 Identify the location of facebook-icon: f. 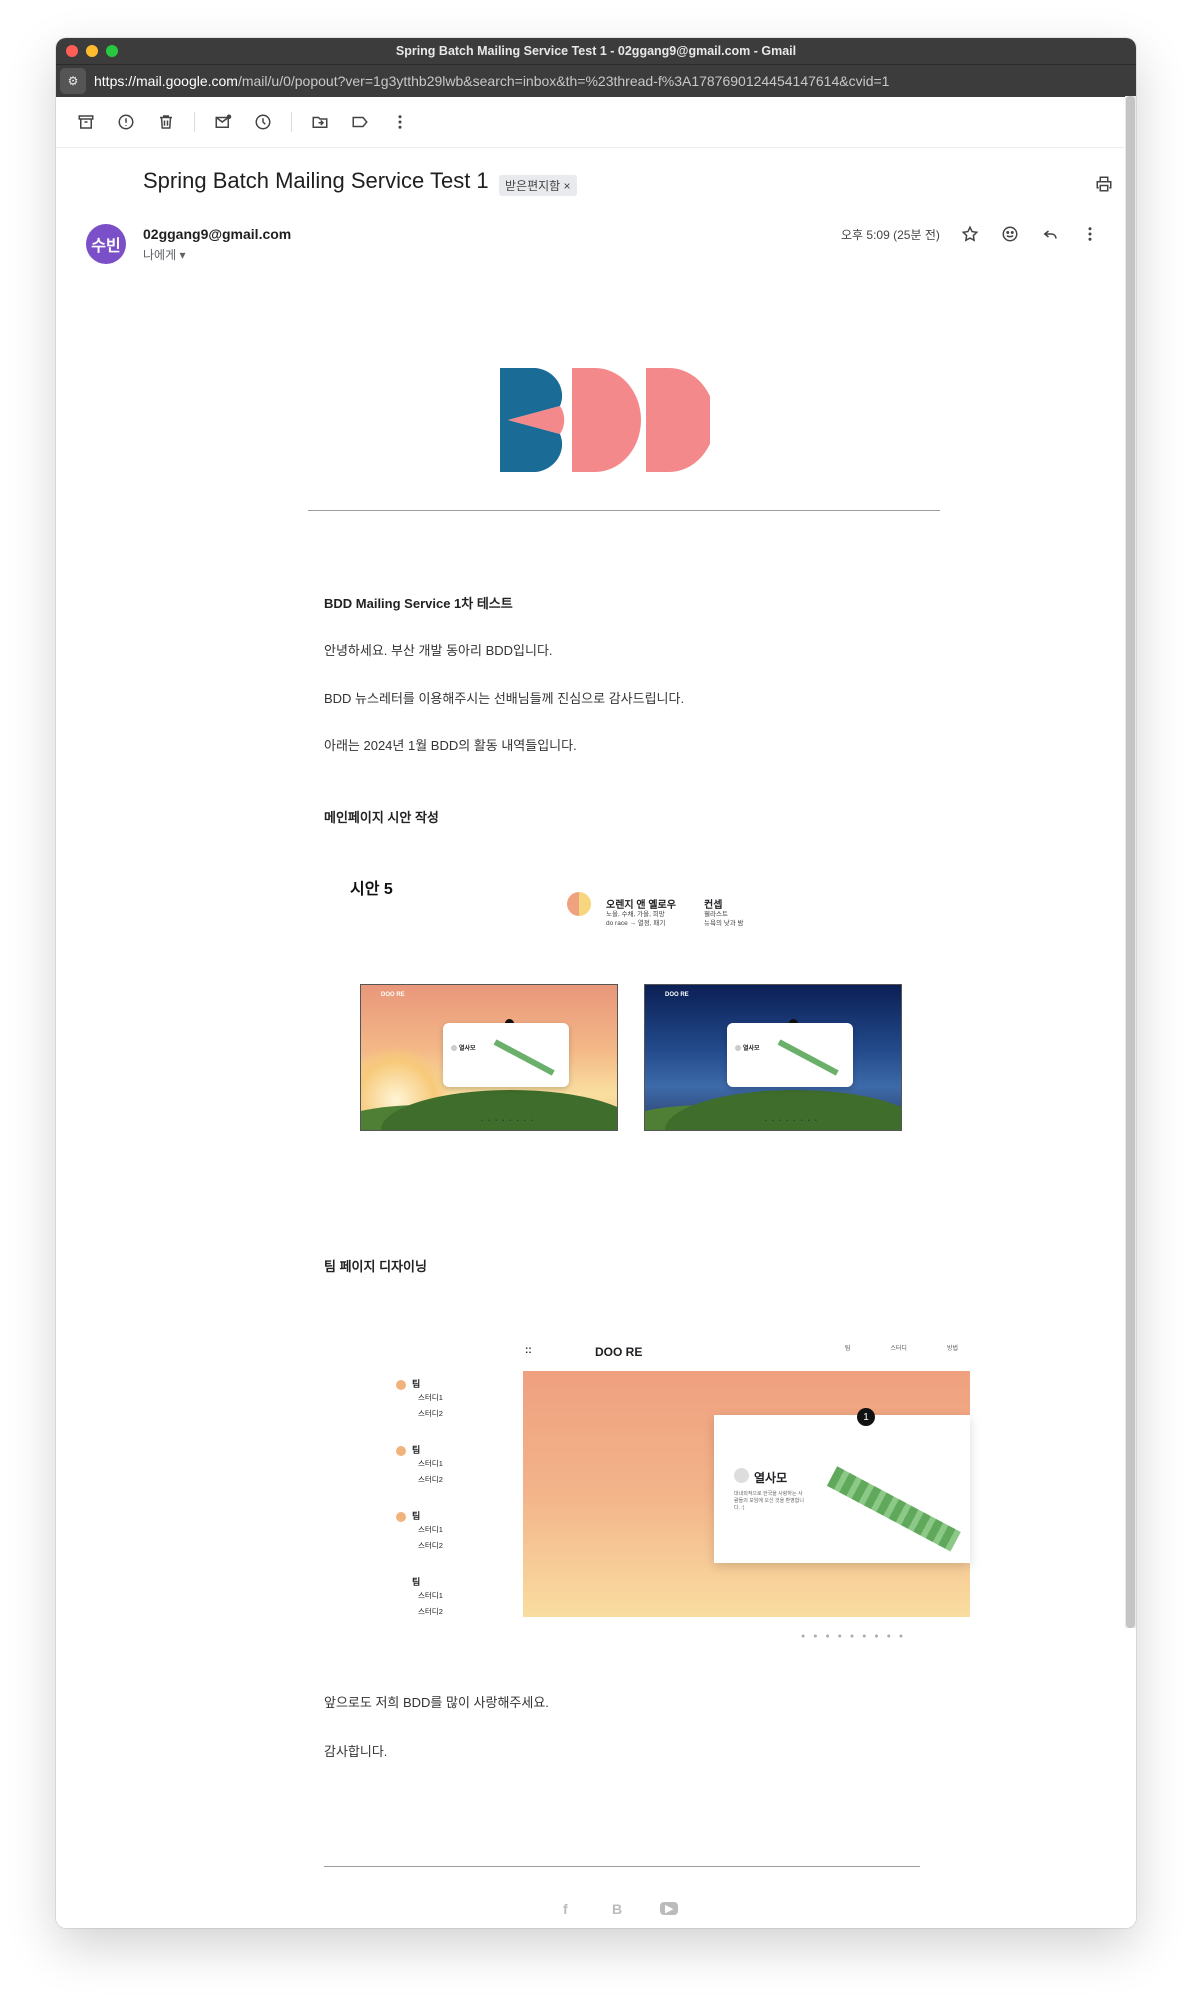
(565, 1909).